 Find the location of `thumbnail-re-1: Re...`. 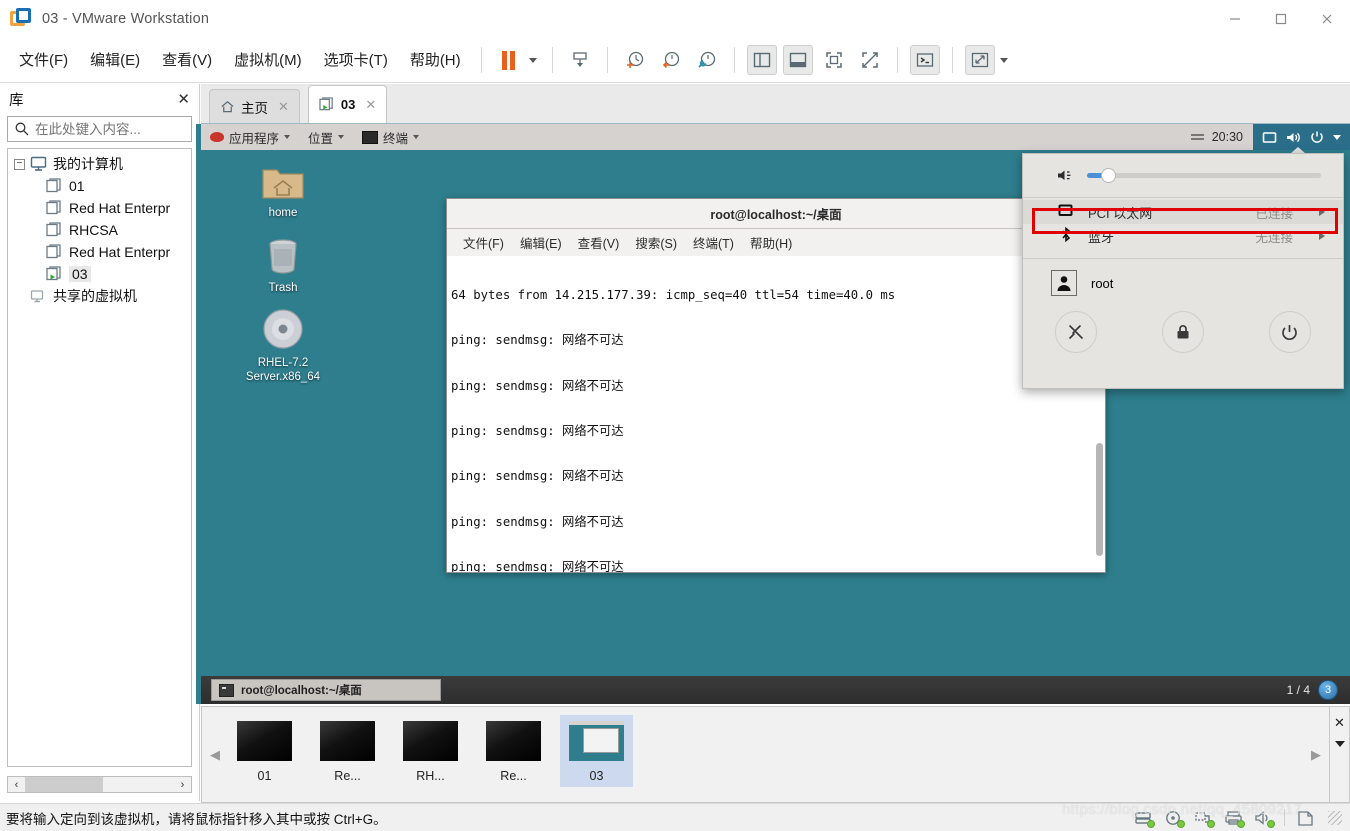

thumbnail-re-1: Re... is located at coordinates (347, 751).